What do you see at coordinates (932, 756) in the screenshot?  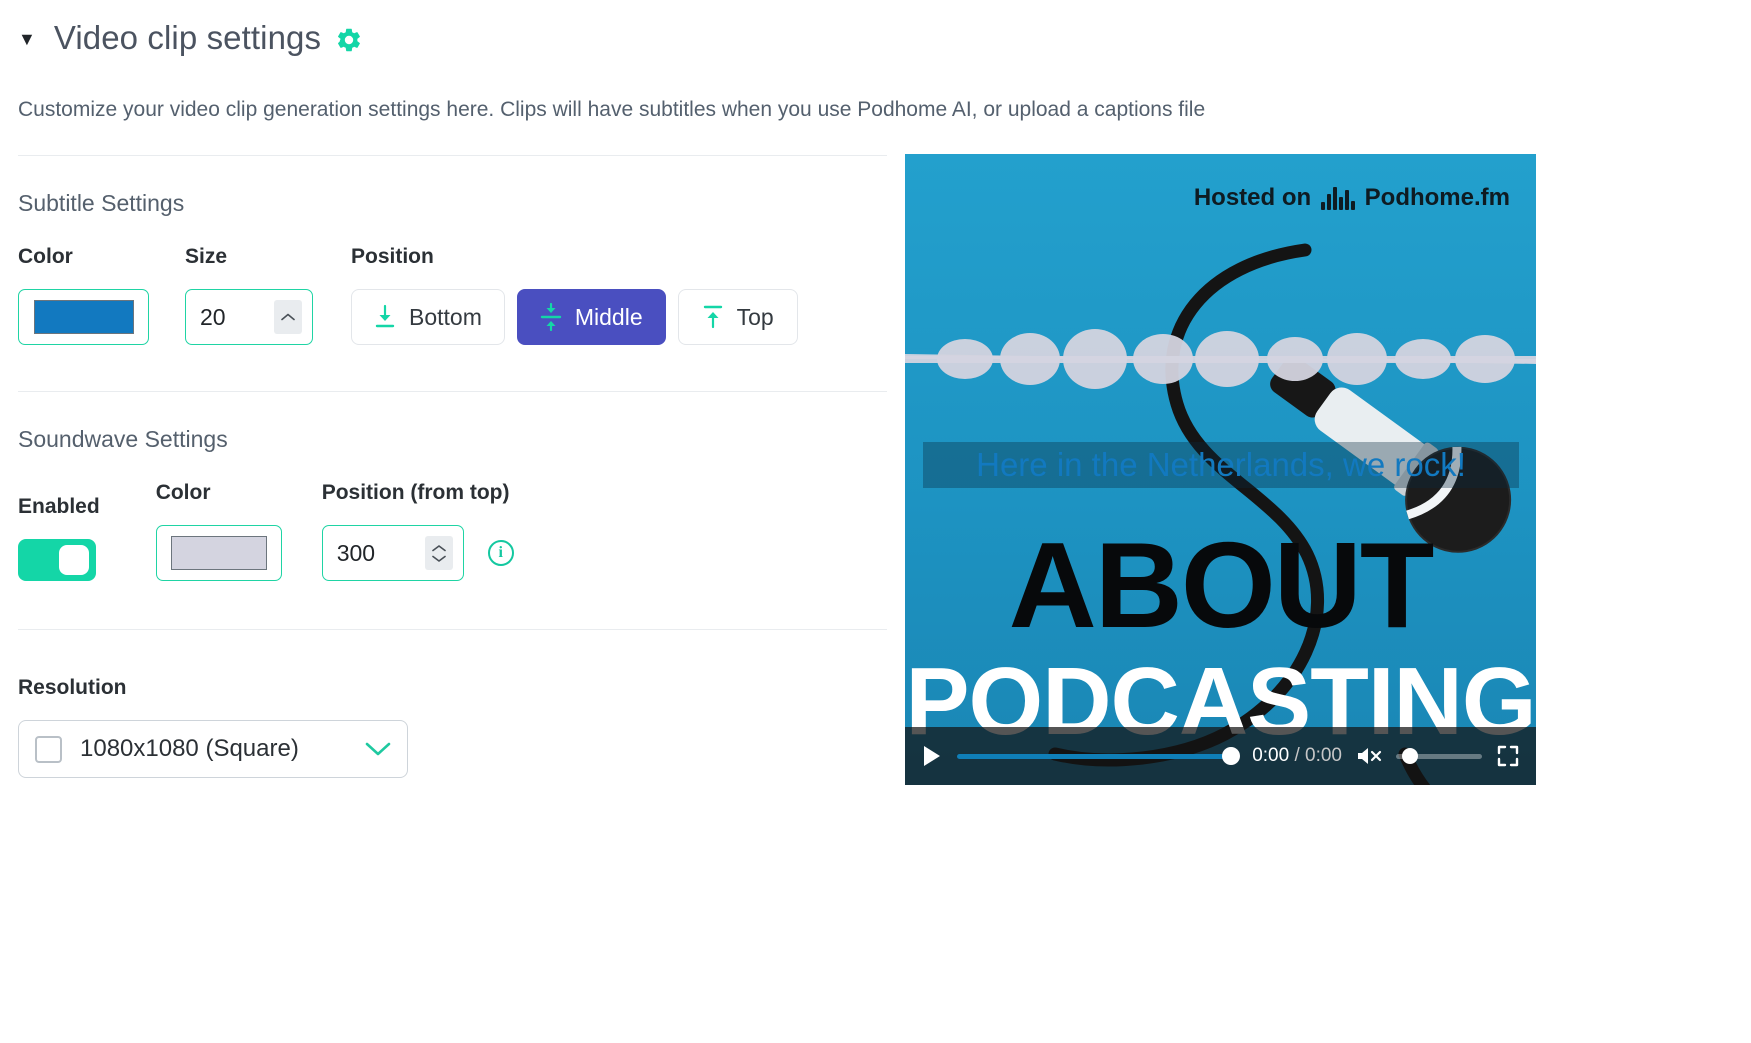 I see `play-icon` at bounding box center [932, 756].